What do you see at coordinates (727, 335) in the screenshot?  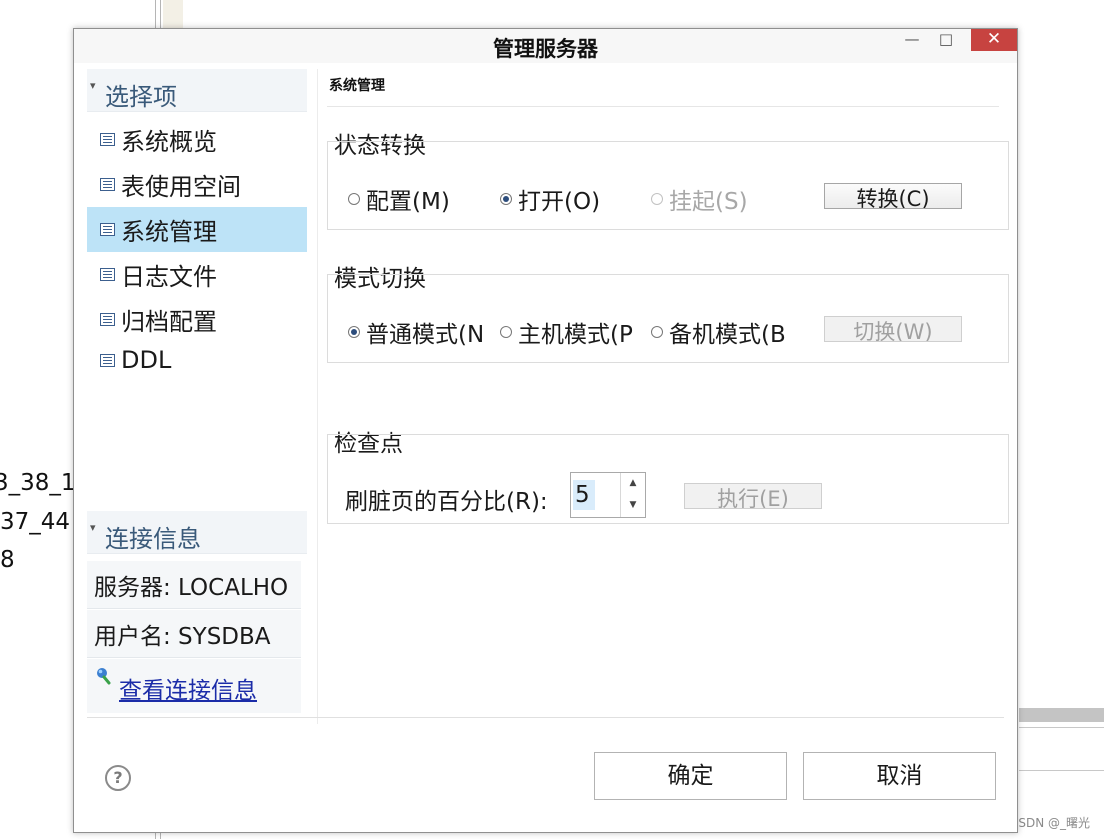 I see `radio-label: 备机模式(B` at bounding box center [727, 335].